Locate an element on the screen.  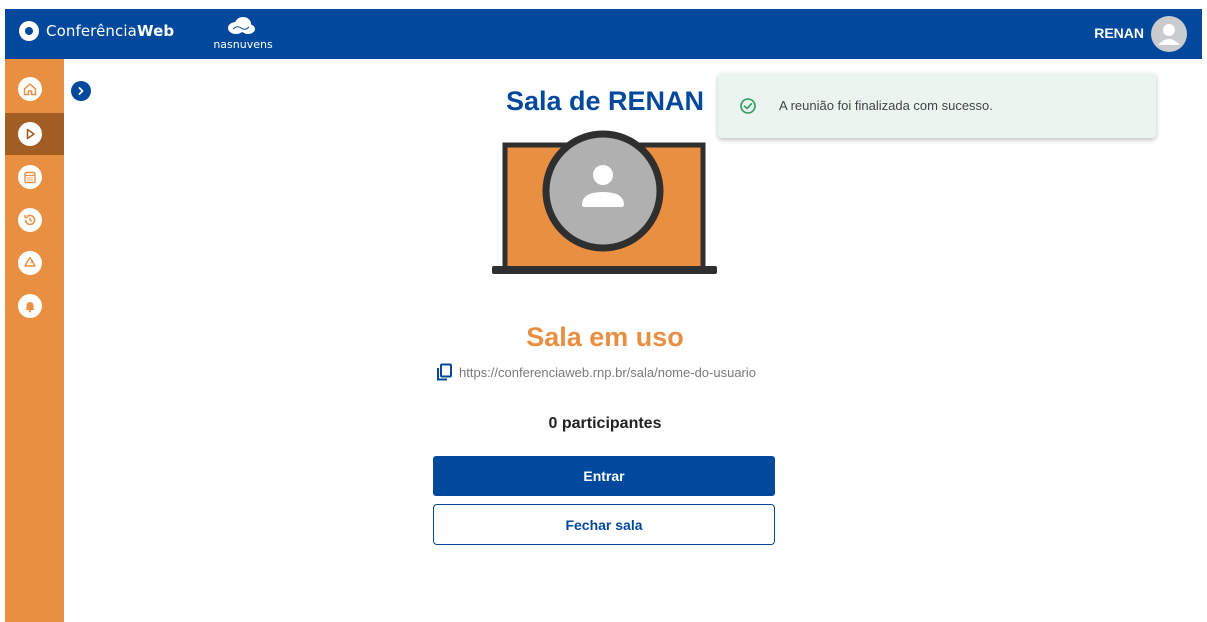
sidebar-item-play is located at coordinates (34, 134).